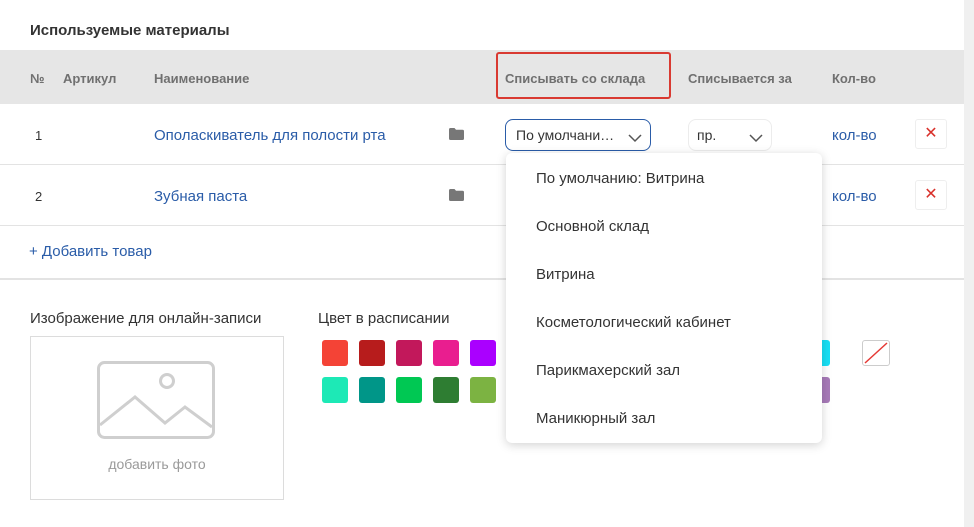 The height and width of the screenshot is (527, 974). I want to click on header-name: Наименование, so click(202, 78).